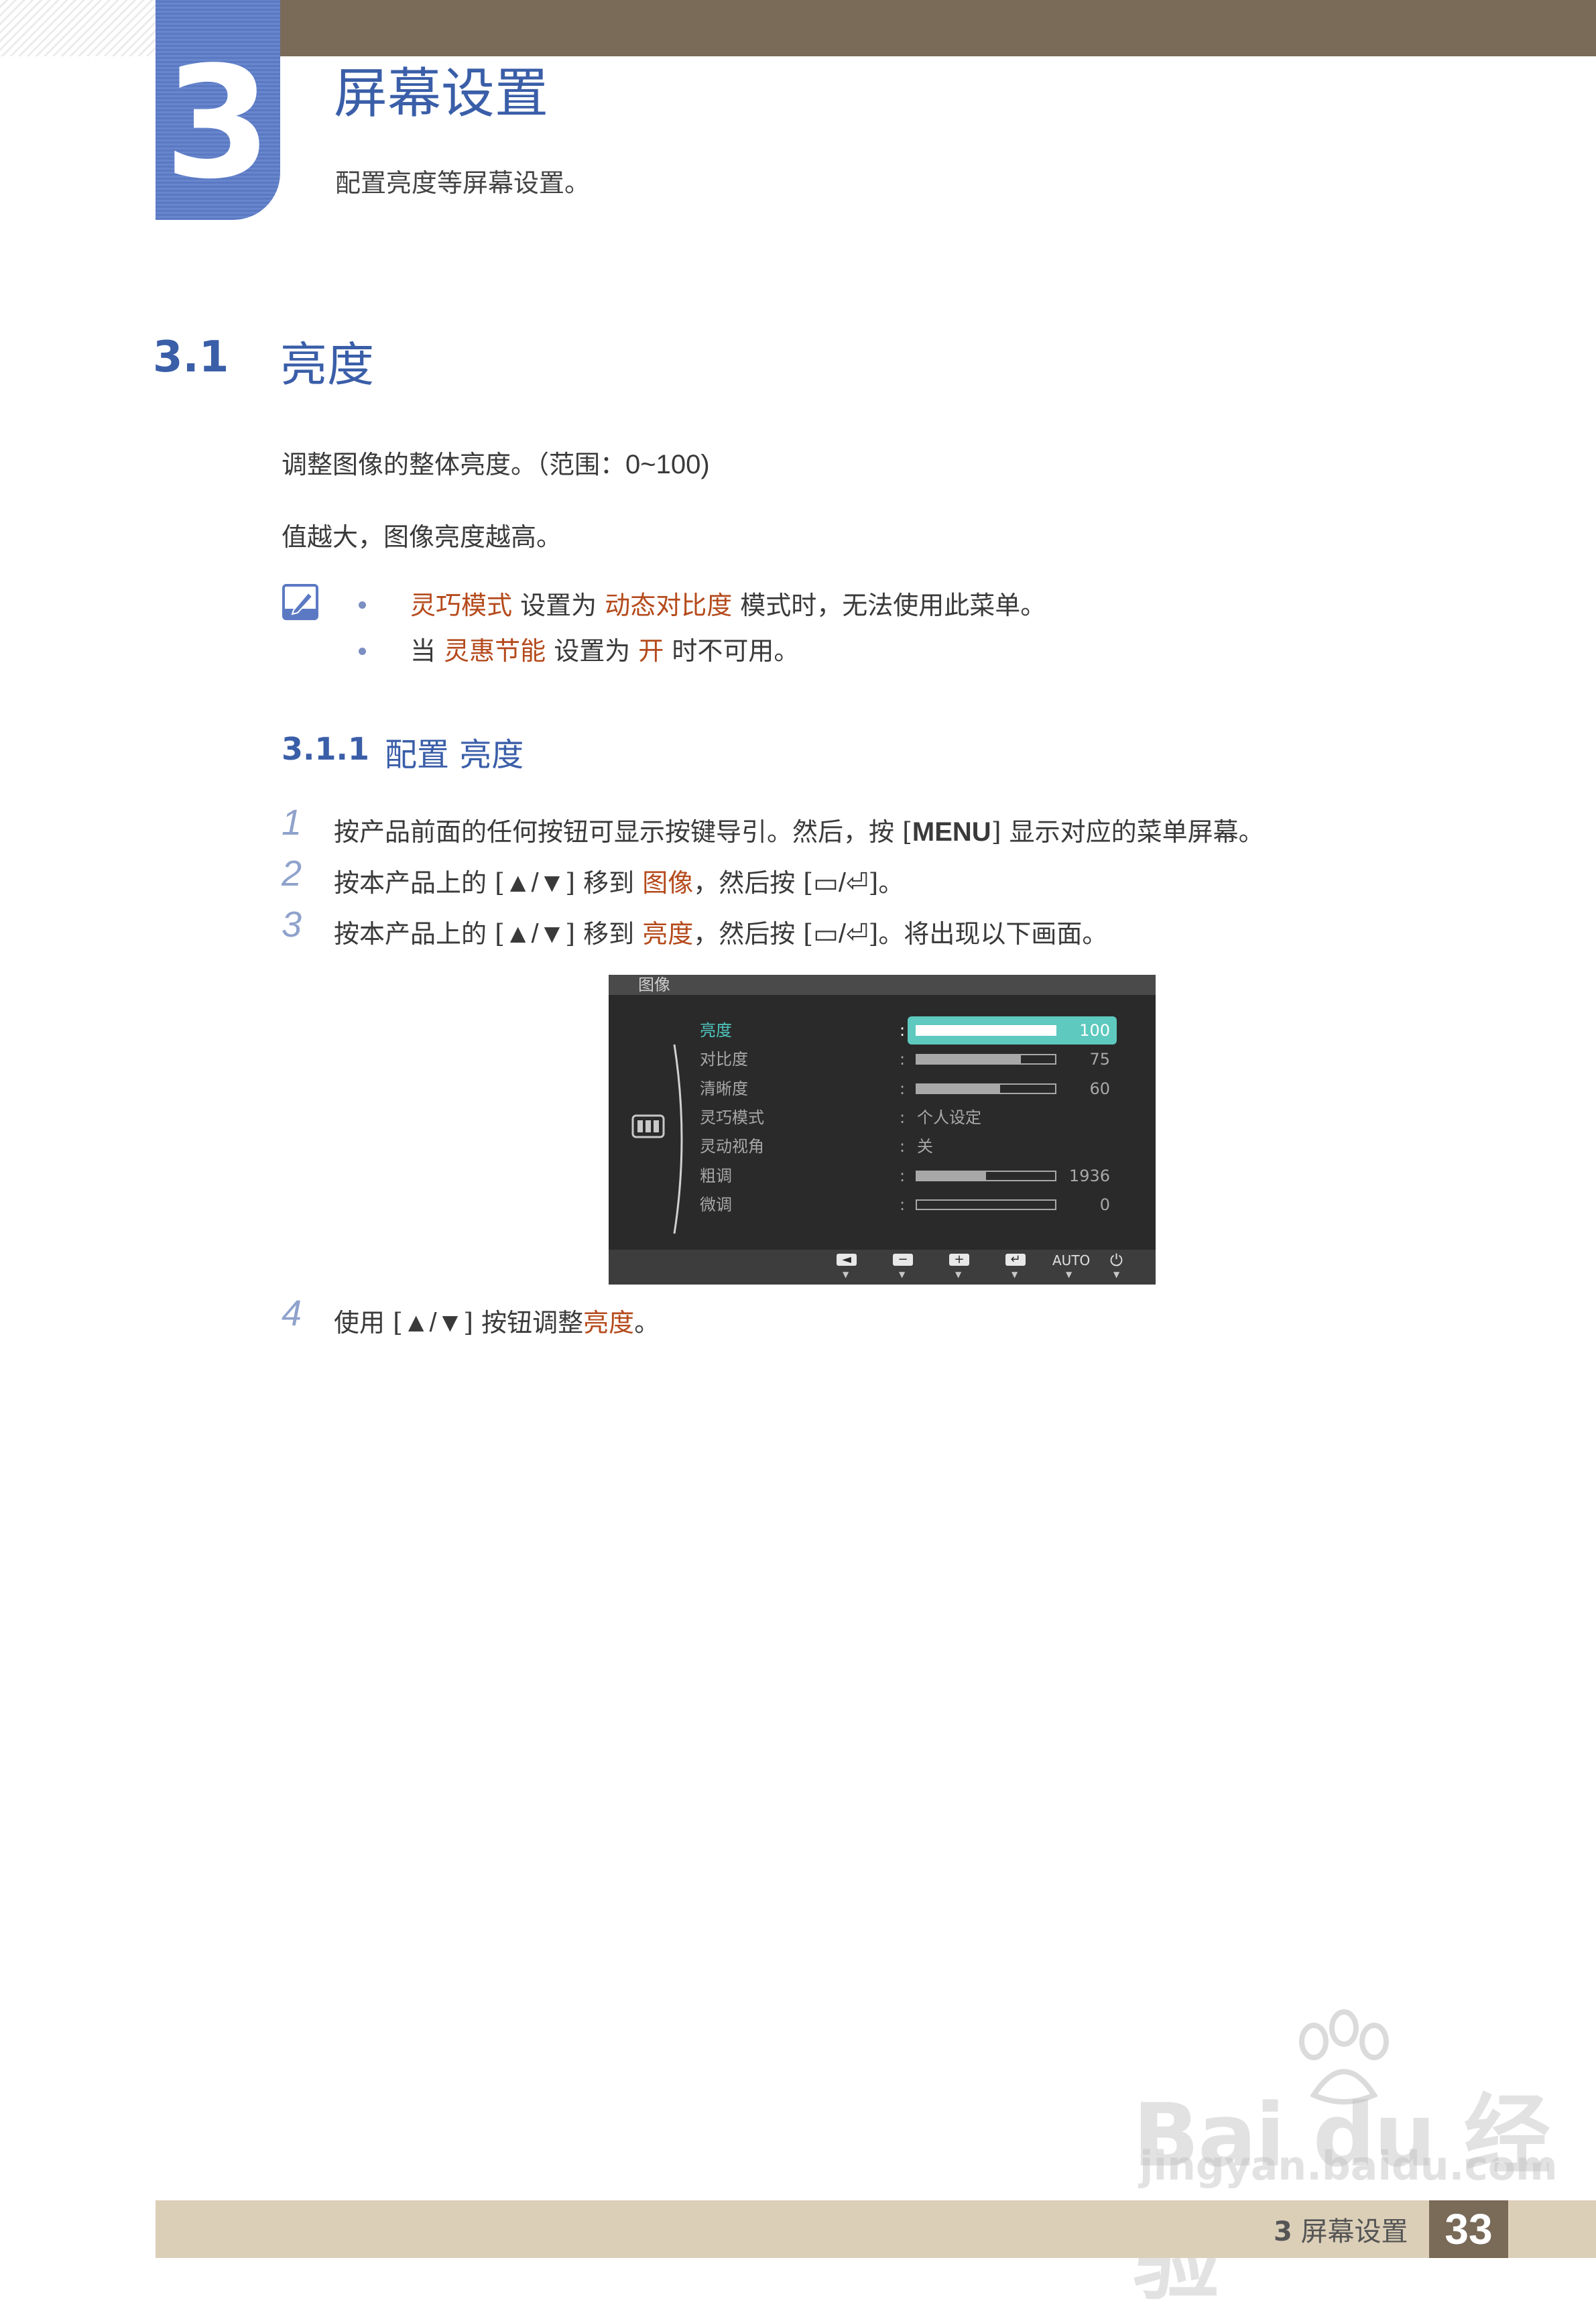 The width and height of the screenshot is (1596, 2317). What do you see at coordinates (292, 1313) in the screenshot?
I see `step-number: 4` at bounding box center [292, 1313].